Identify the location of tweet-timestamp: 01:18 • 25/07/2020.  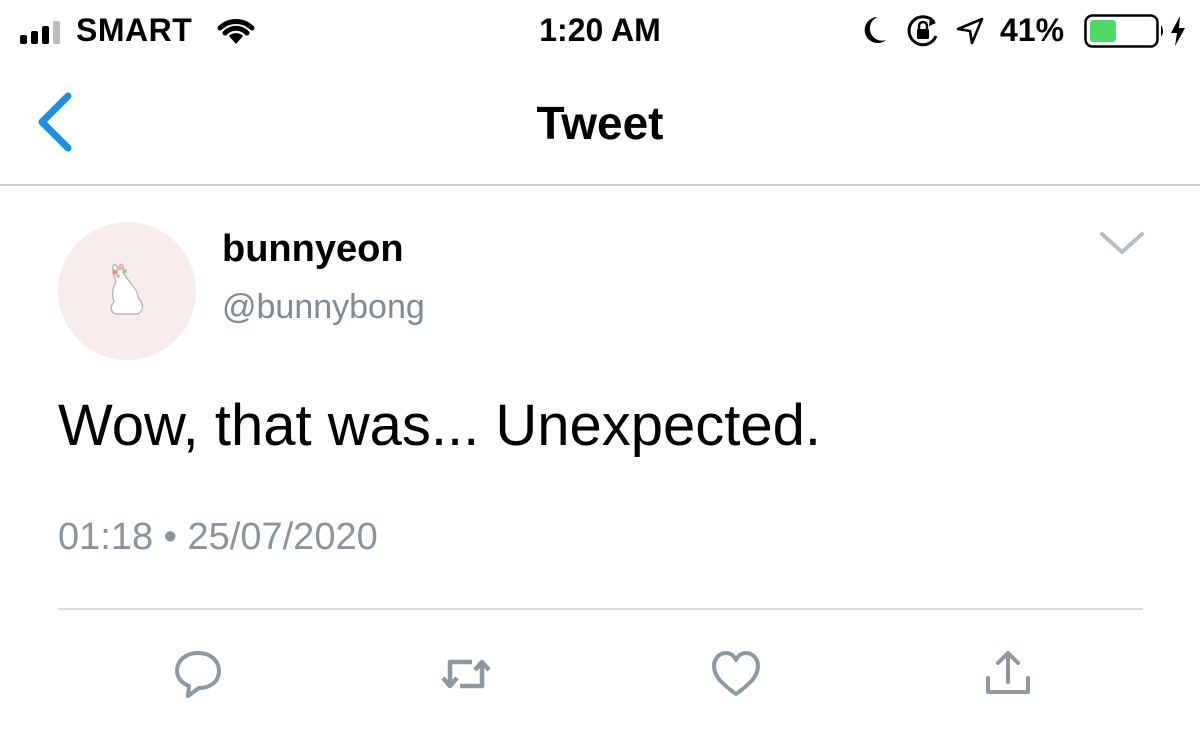
(218, 537).